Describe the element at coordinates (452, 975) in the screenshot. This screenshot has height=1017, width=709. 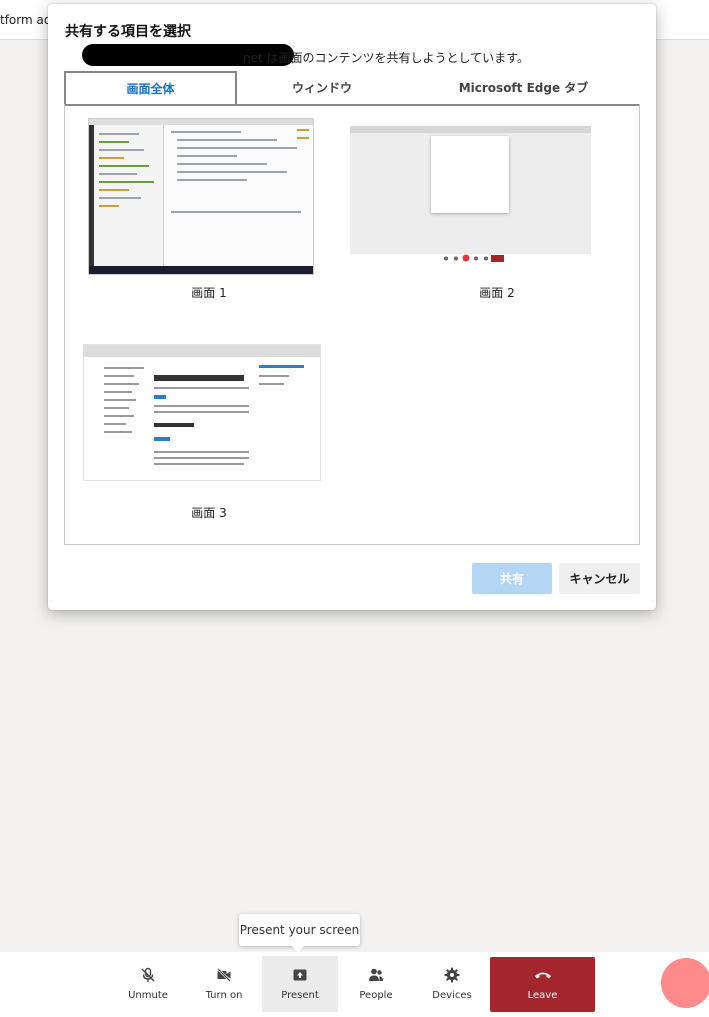
I see `gear-icon` at that location.